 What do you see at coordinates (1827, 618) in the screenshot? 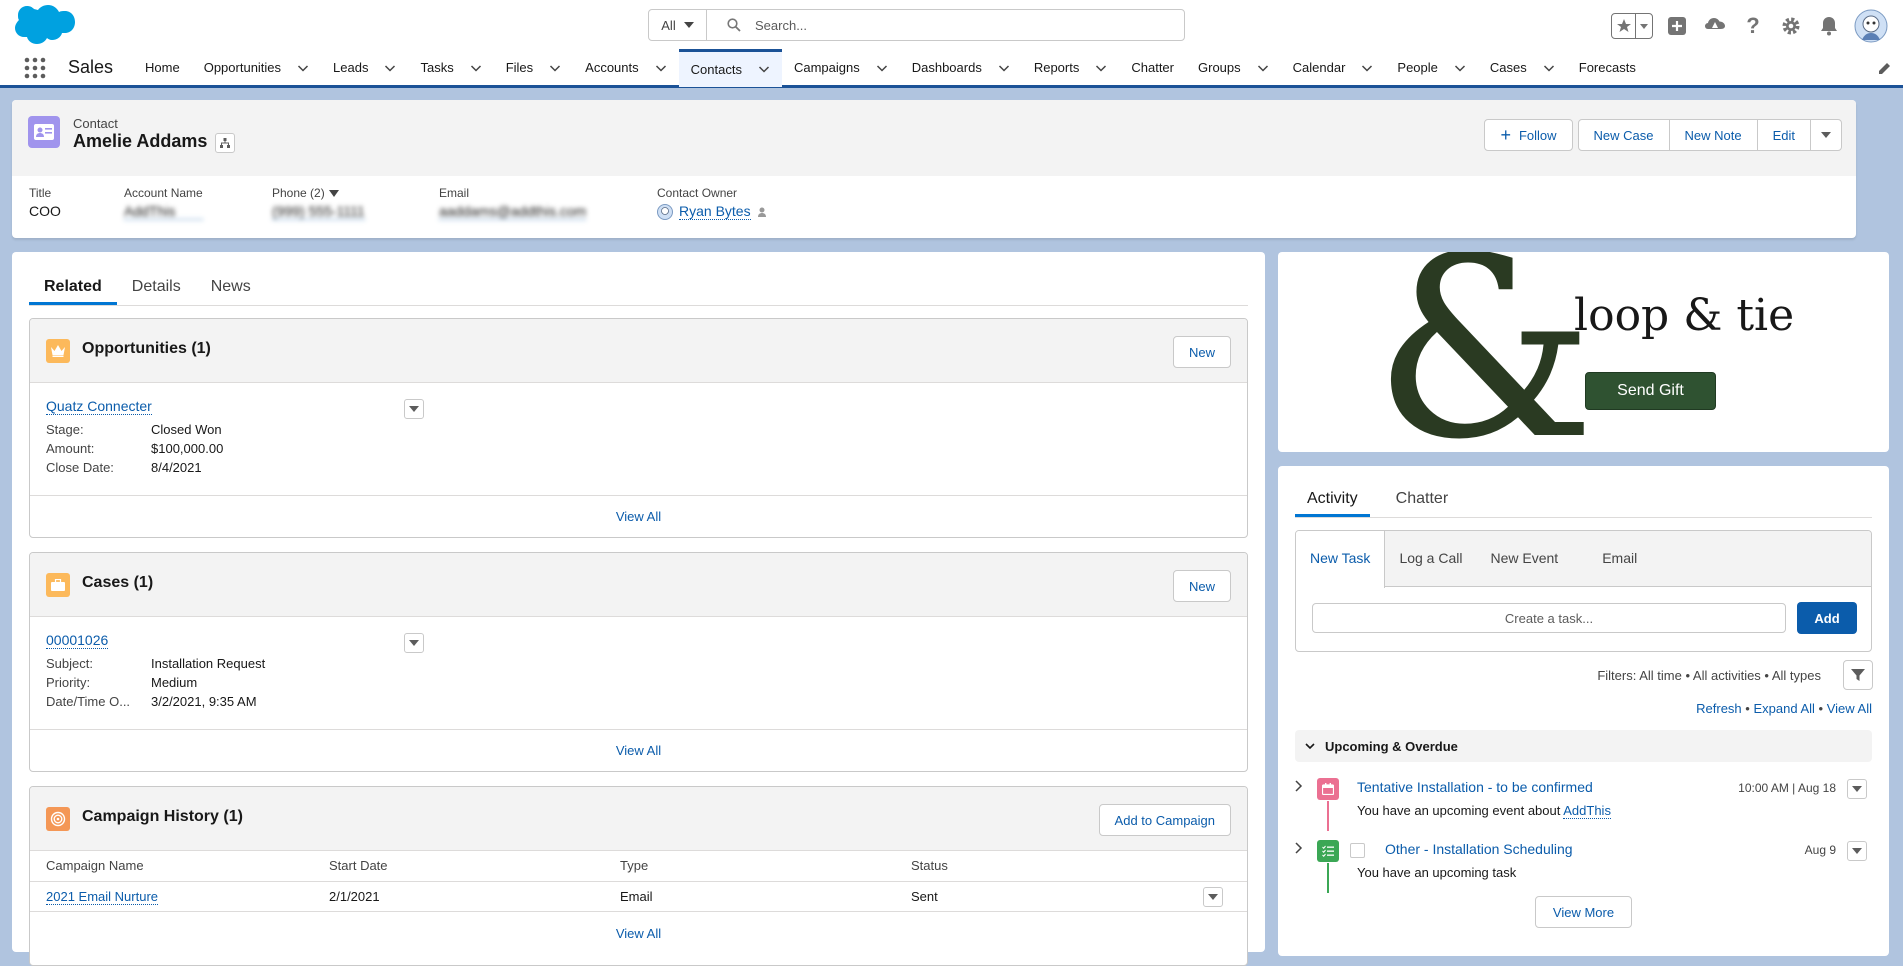
I see `add-task-button: Add` at bounding box center [1827, 618].